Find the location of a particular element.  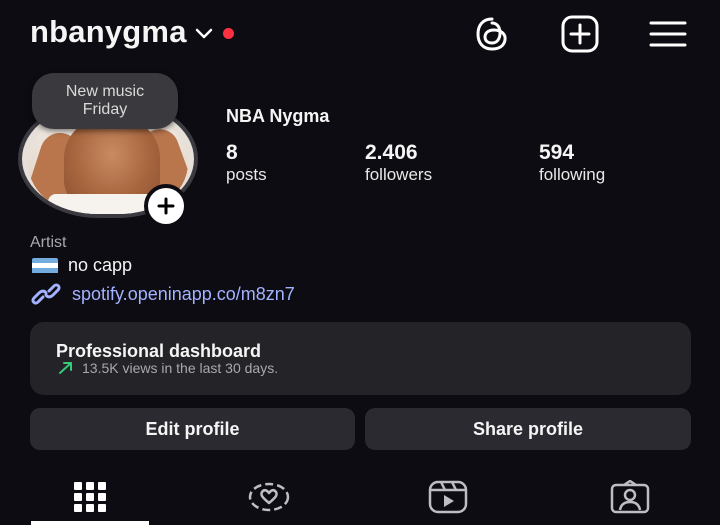

argentina-flag-icon is located at coordinates (45, 265).